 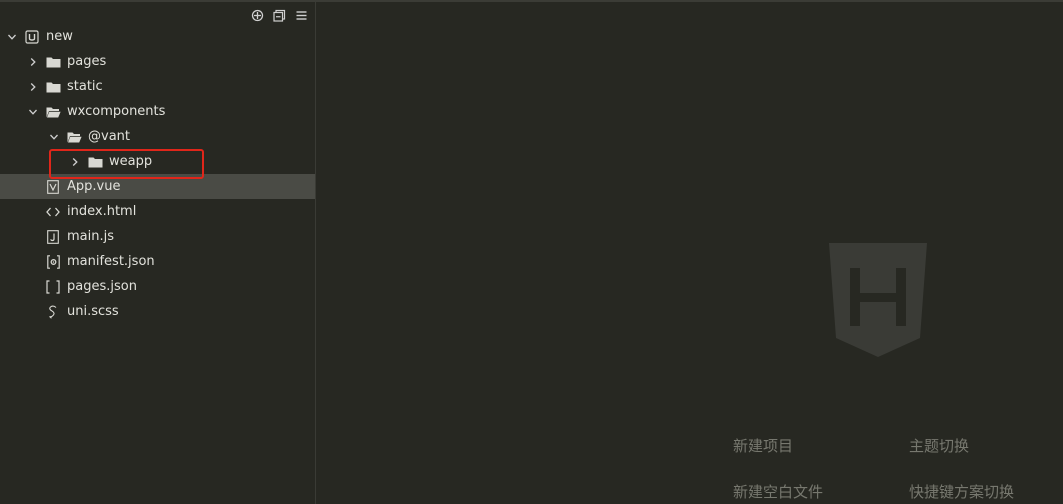 I want to click on tree-item-pages: pages, so click(x=157, y=61).